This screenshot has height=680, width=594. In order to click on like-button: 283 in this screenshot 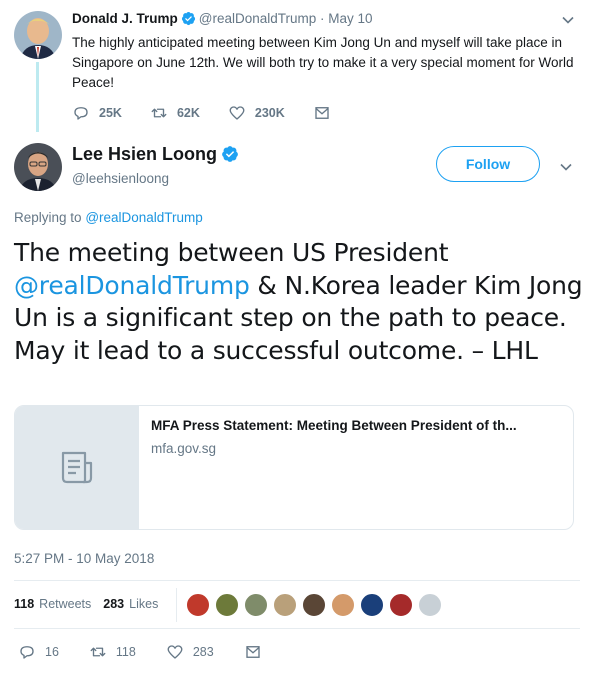, I will do `click(190, 652)`.